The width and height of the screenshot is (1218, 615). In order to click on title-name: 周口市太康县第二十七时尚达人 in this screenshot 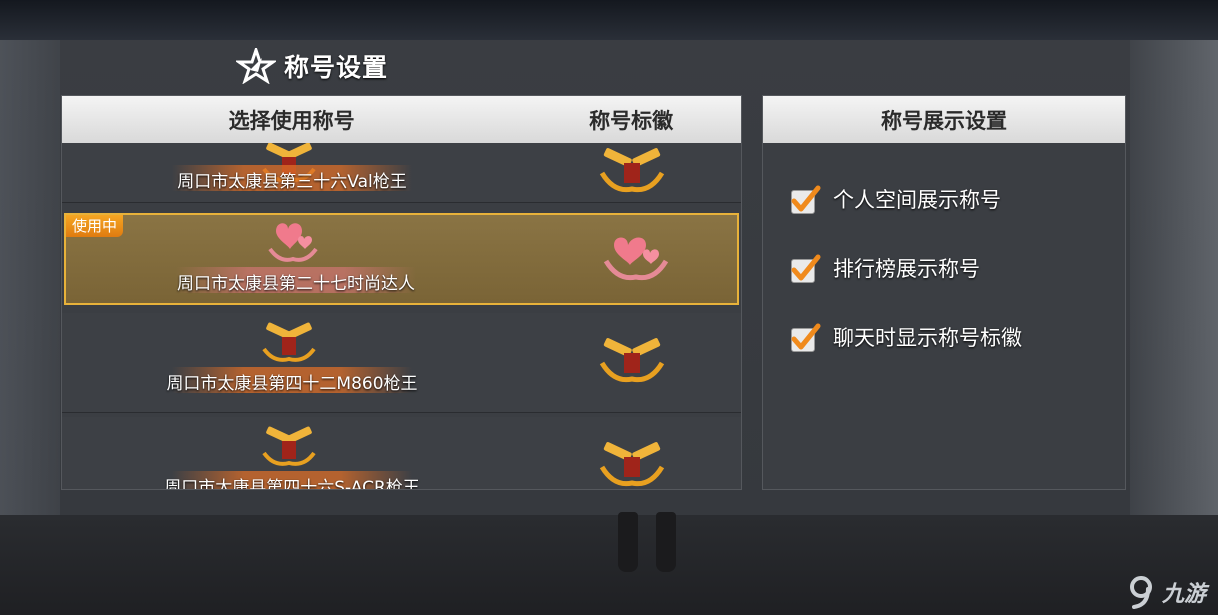, I will do `click(296, 284)`.